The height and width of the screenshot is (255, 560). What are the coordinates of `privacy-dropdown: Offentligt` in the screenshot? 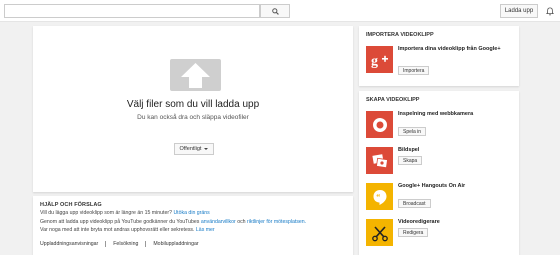 It's located at (194, 149).